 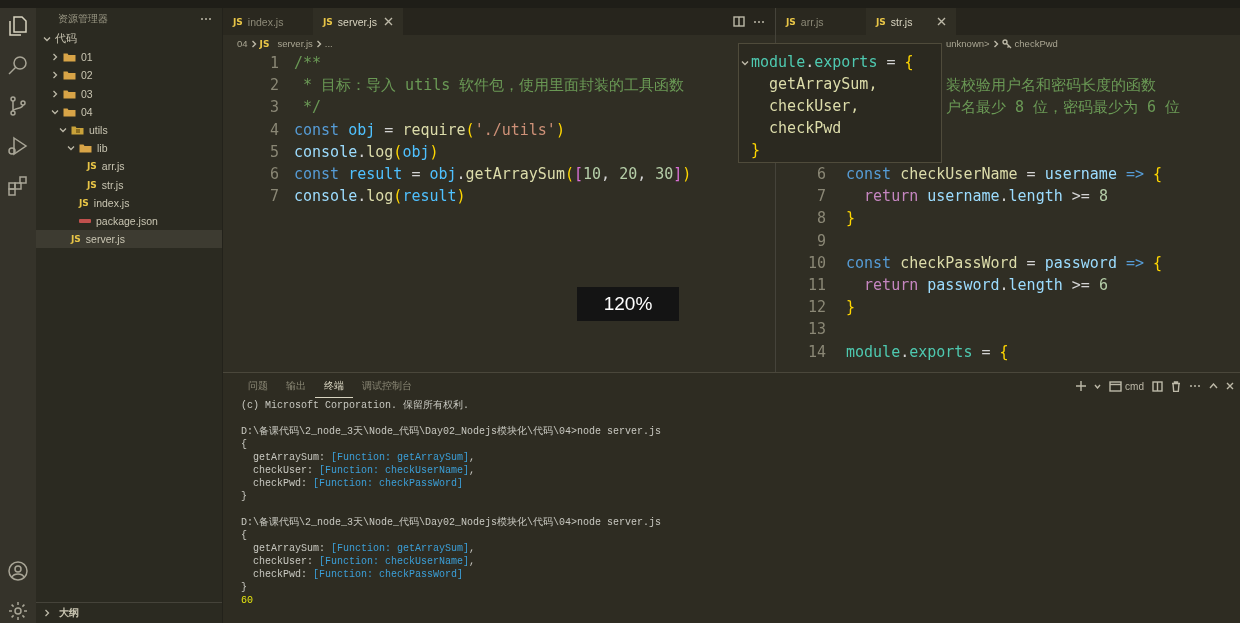 I want to click on tree-item: JS server.js, so click(x=129, y=239).